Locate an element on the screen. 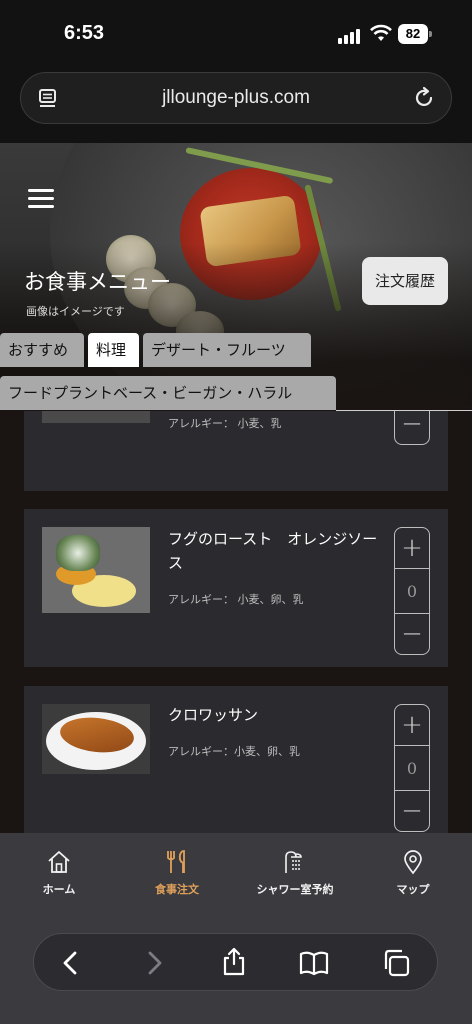 The image size is (472, 1024). nav-map: マップ is located at coordinates (413, 873).